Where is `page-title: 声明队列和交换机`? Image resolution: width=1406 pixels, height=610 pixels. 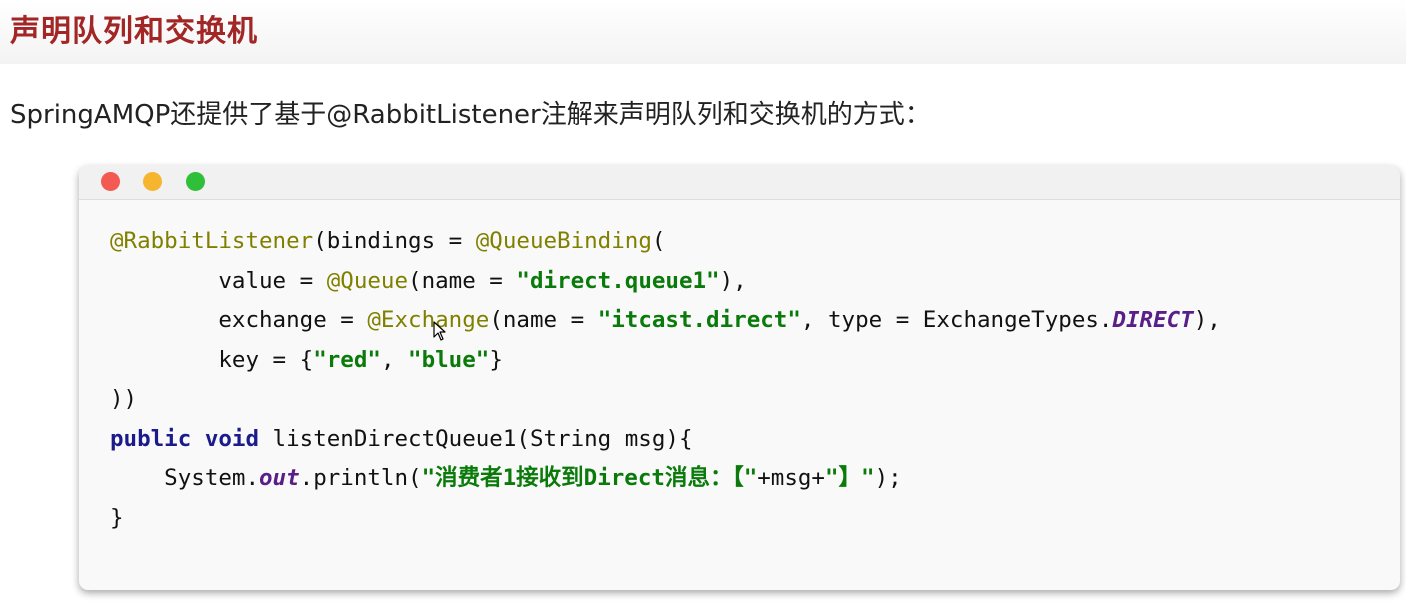 page-title: 声明队列和交换机 is located at coordinates (134, 31).